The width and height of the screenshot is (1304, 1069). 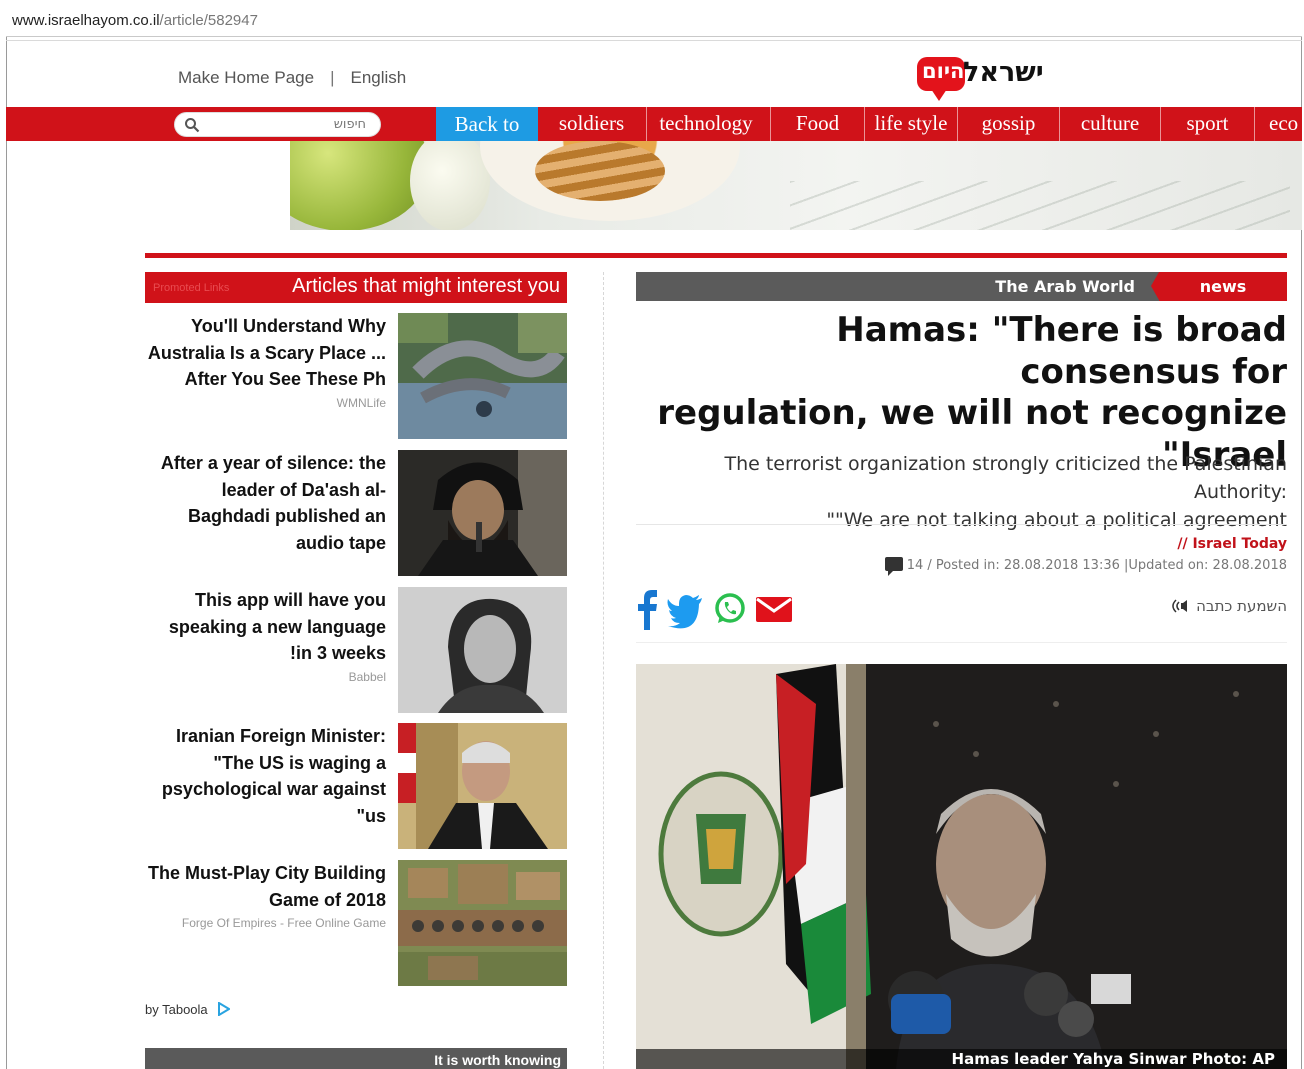 I want to click on address-bar: www.israelhayom.co.il/article/582947, so click(x=654, y=21).